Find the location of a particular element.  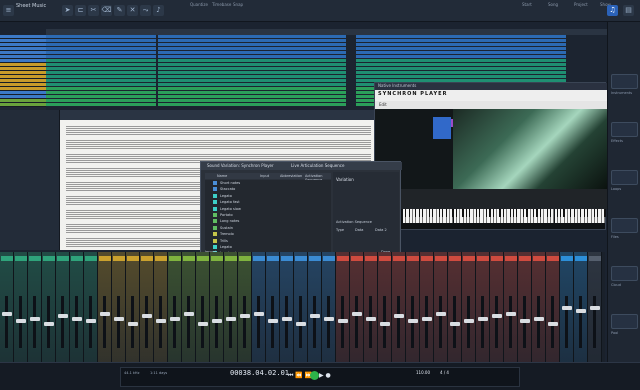

paint-tool-icon: ✎ is located at coordinates (119, 10).